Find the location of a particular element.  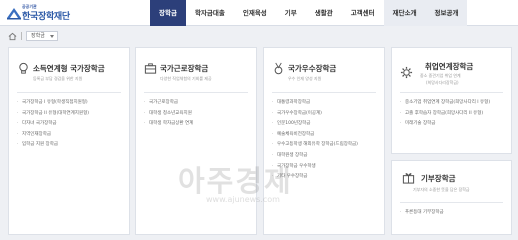

card-subtitle-secondary: (희망사다리장학금) is located at coordinates (442, 82).